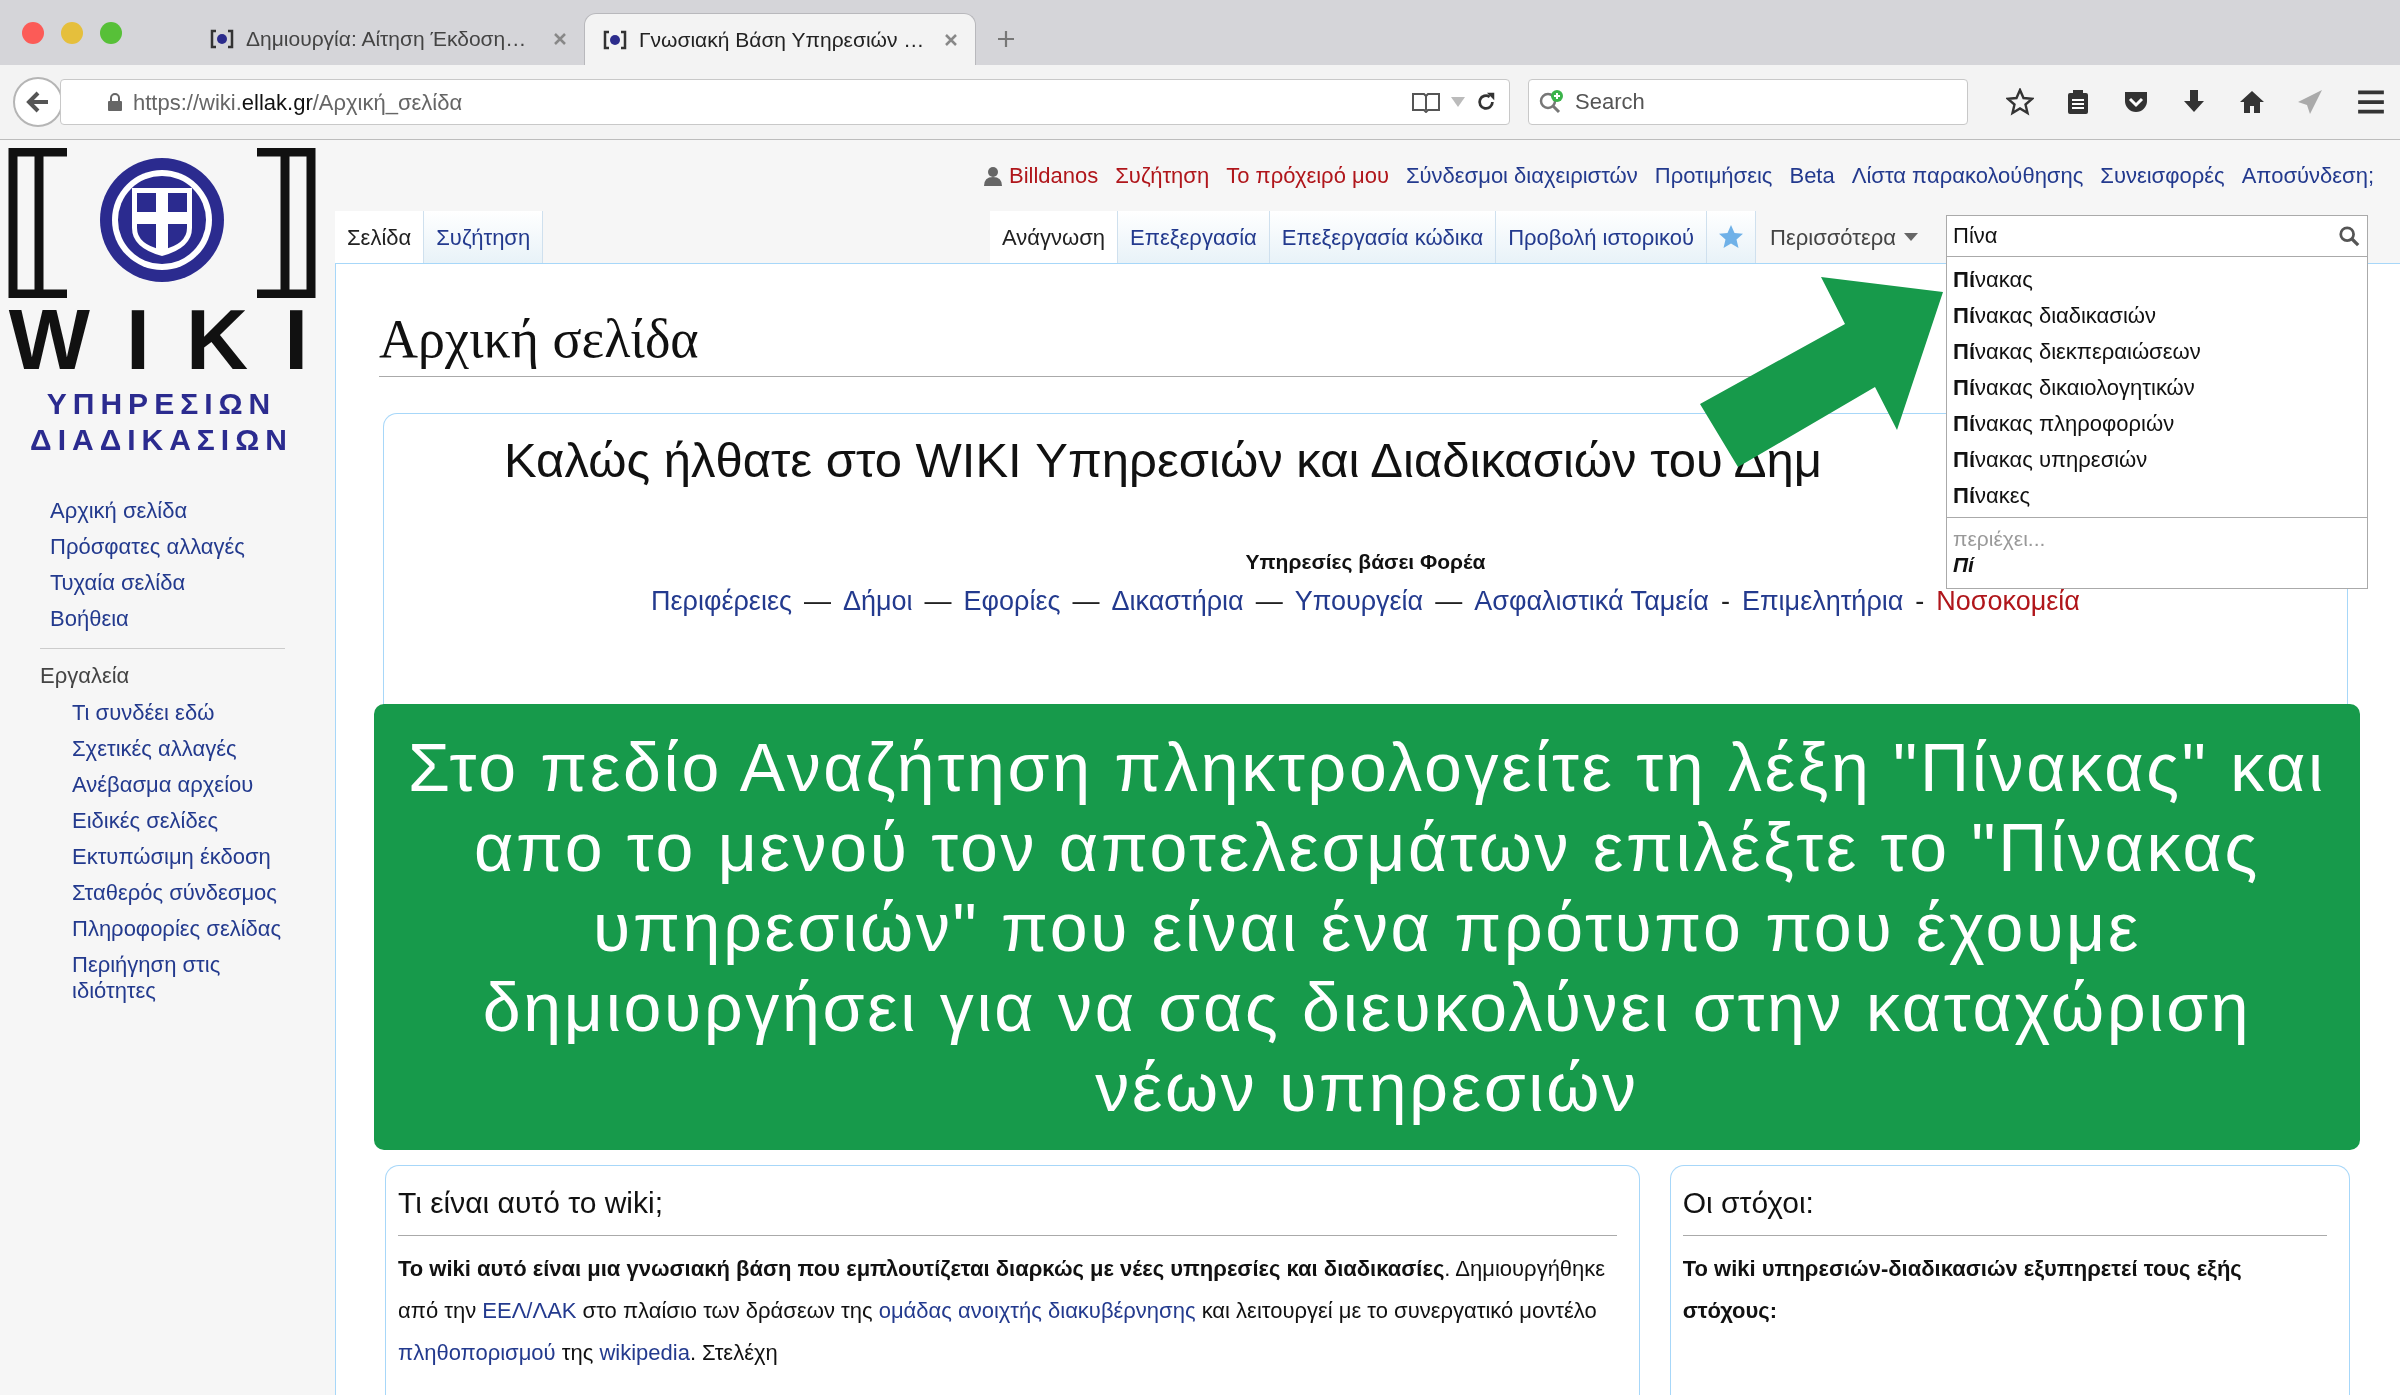  Describe the element at coordinates (785, 102) in the screenshot. I see `address-bar: https://wiki.ellak.gr/Αρχική_σελίδα` at that location.